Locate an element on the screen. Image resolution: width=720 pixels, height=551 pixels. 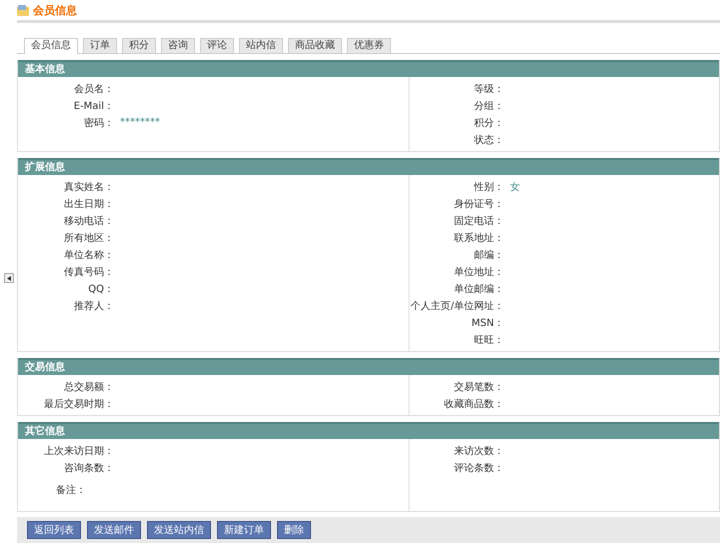
field-label: 固定电话： is located at coordinates (478, 221).